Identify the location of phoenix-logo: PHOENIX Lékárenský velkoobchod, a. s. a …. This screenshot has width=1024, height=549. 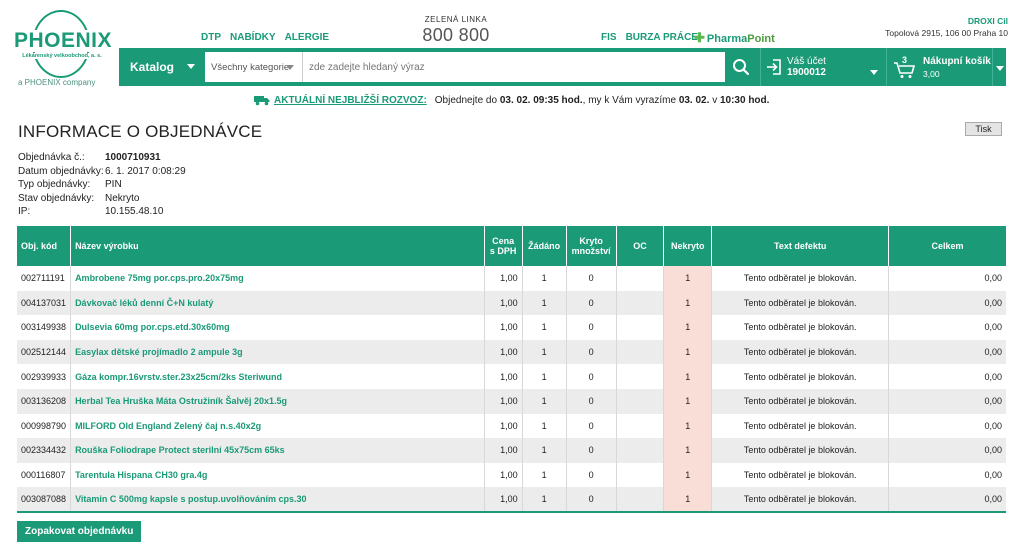
(63, 50).